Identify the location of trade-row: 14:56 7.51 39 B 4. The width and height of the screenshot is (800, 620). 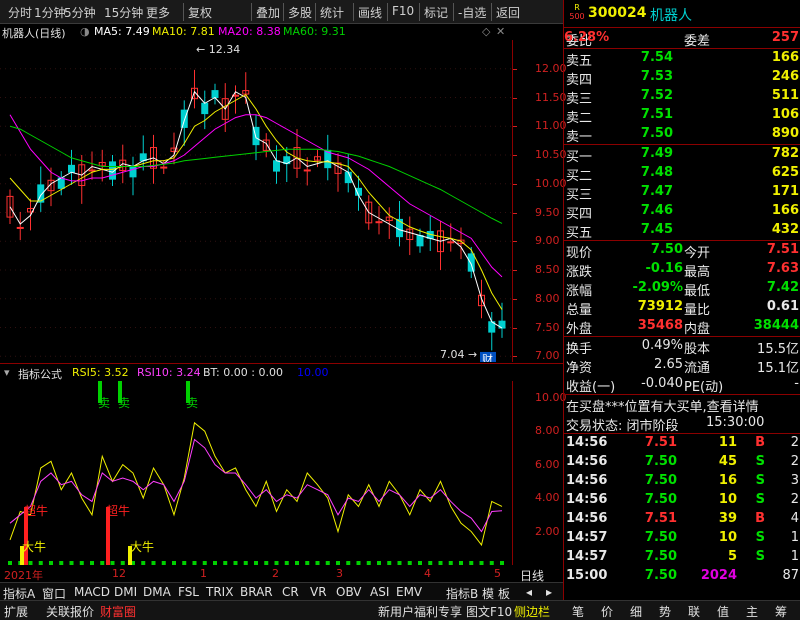
(682, 519).